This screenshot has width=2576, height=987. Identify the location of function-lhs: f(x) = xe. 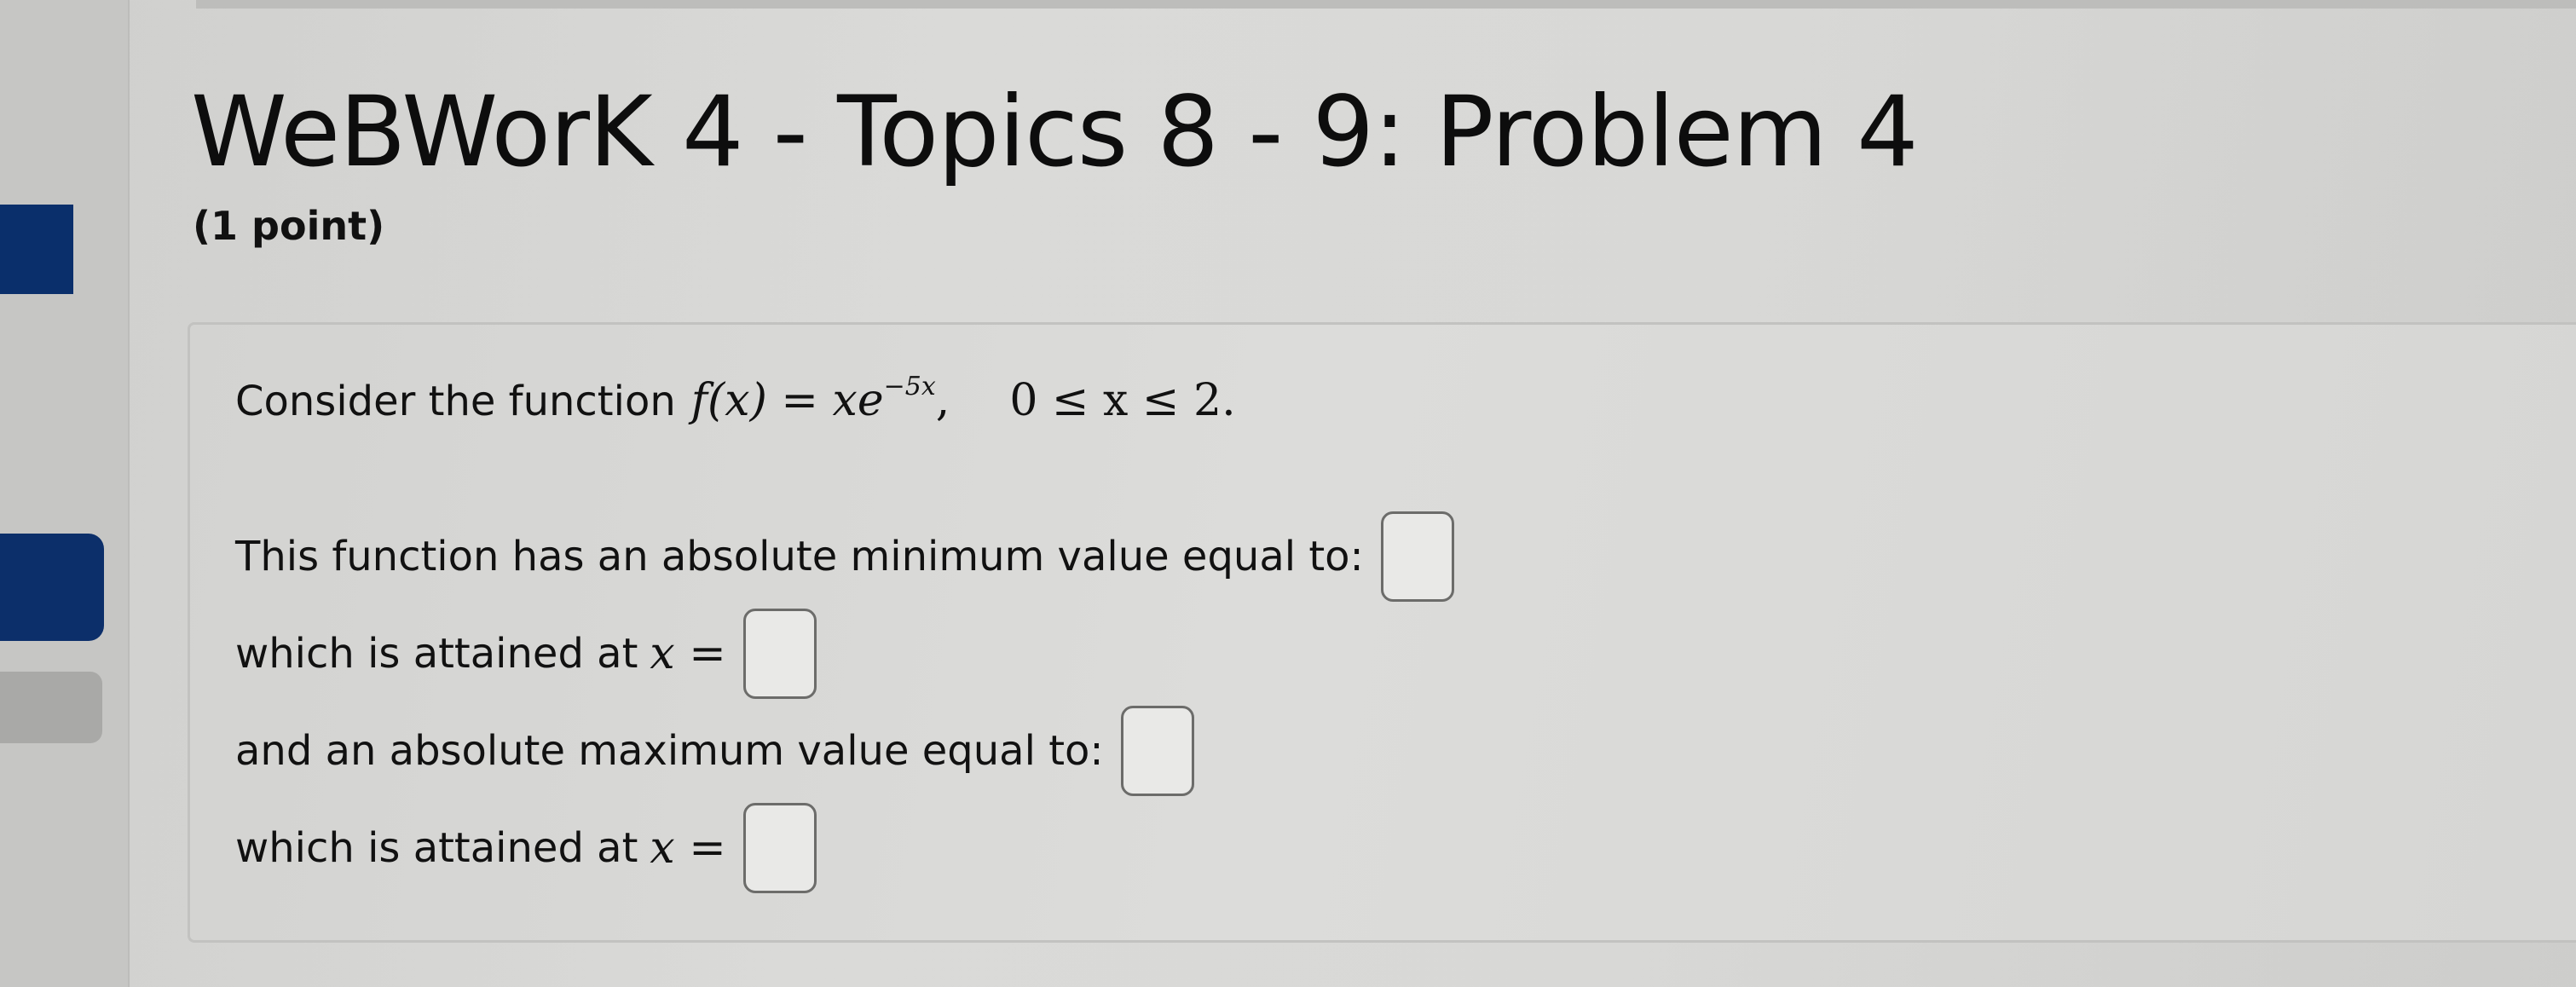
(787, 401).